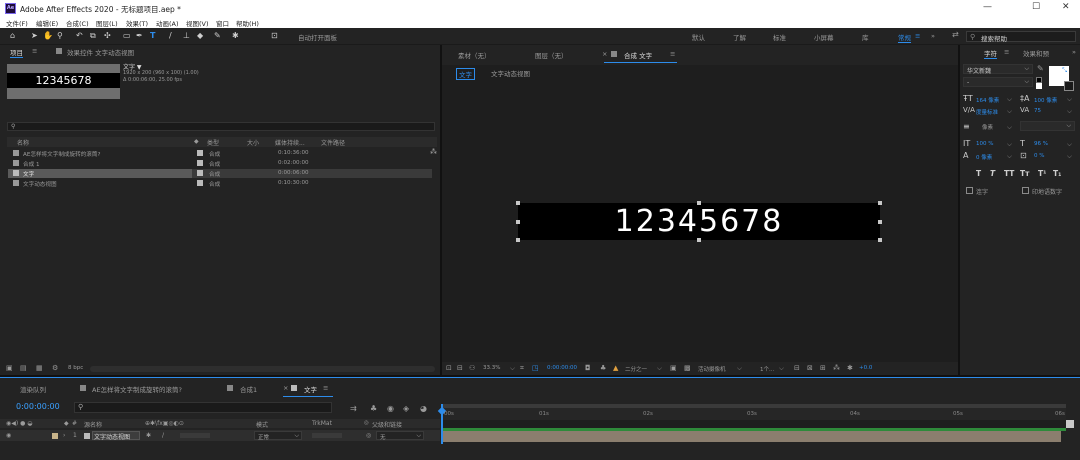 The height and width of the screenshot is (460, 1080). I want to click on camera-dropdown: 活动摄像机, so click(712, 369).